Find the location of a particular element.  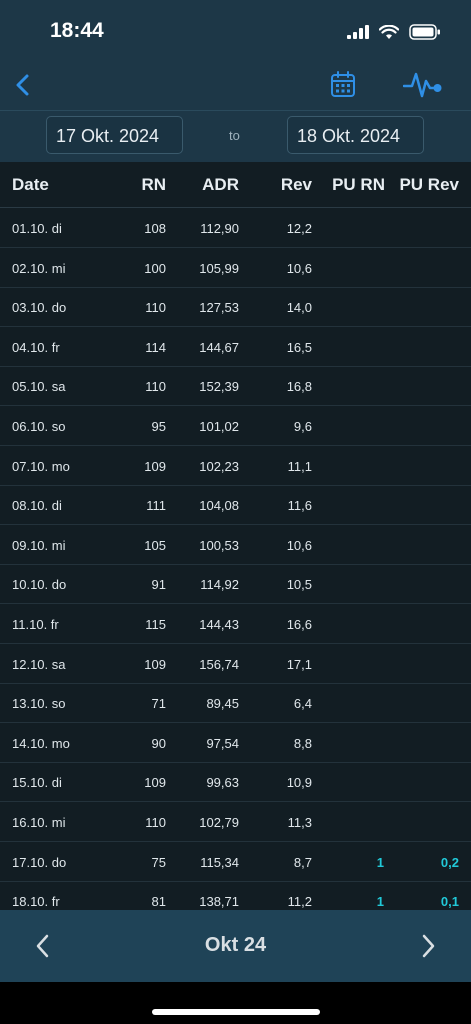

cell-rev: 16,6 is located at coordinates (299, 624).